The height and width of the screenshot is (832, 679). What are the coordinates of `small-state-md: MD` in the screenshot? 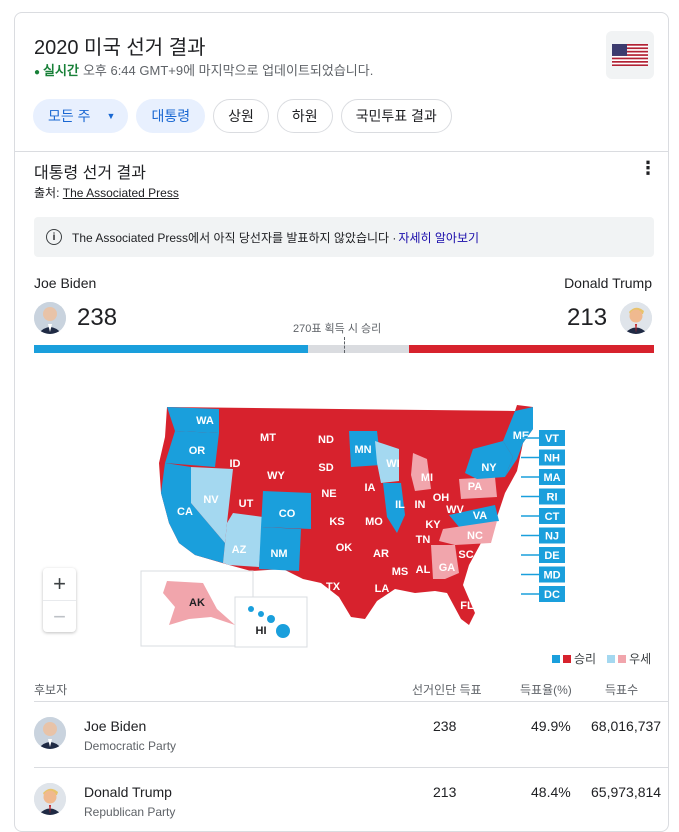 It's located at (543, 574).